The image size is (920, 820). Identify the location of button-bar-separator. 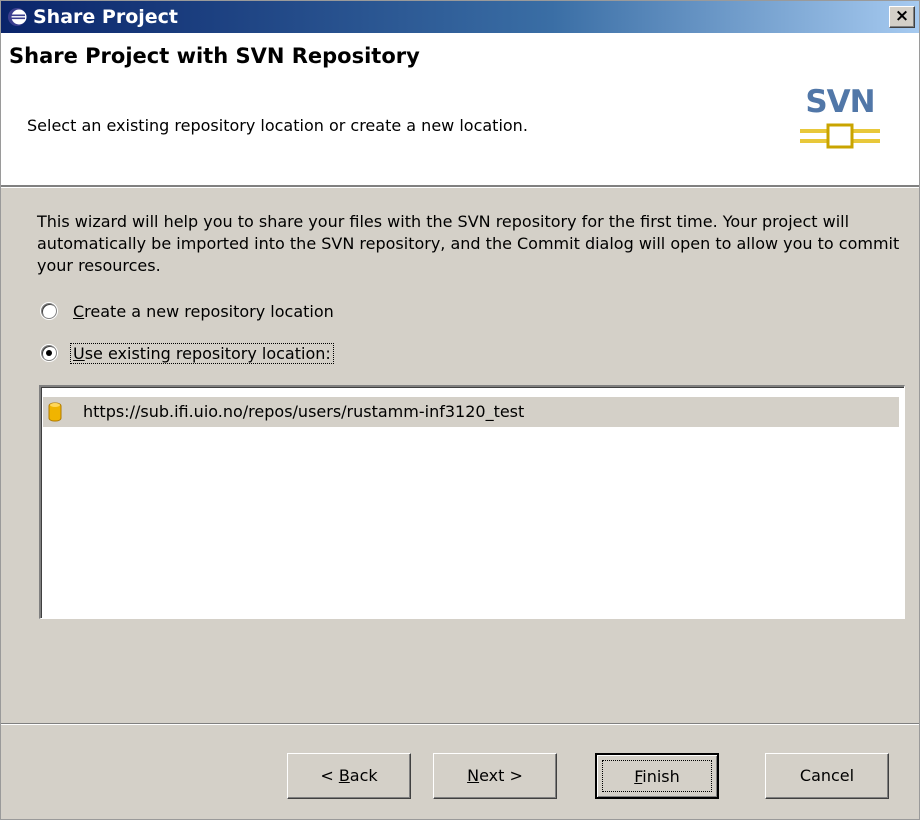
(460, 724).